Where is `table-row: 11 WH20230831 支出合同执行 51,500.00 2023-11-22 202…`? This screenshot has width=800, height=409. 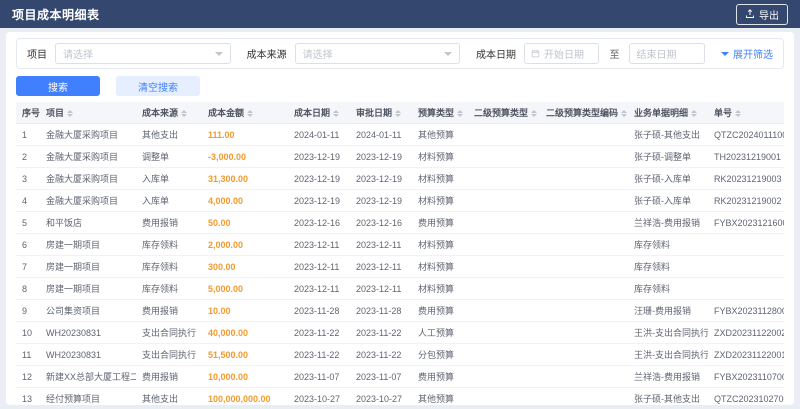 table-row: 11 WH20230831 支出合同执行 51,500.00 2023-11-22 202… is located at coordinates (400, 354).